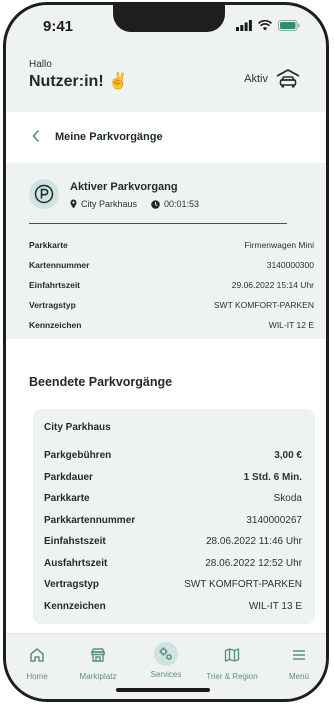  I want to click on detail-value: WIL-IT 13 E, so click(275, 606).